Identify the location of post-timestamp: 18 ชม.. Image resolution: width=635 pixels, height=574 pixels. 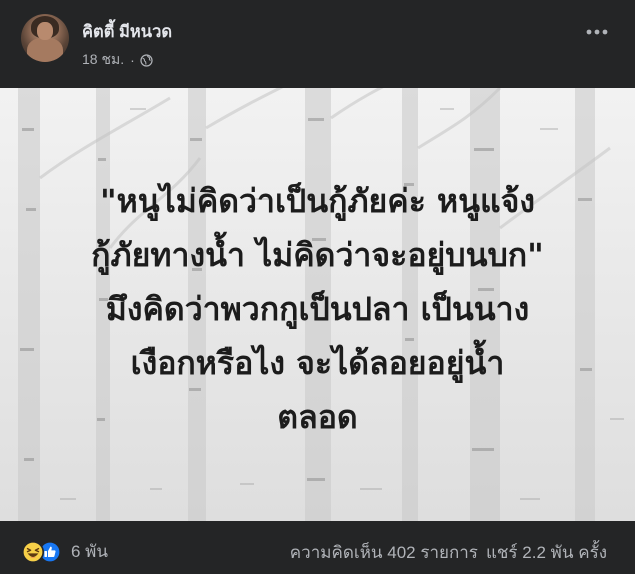
(103, 60).